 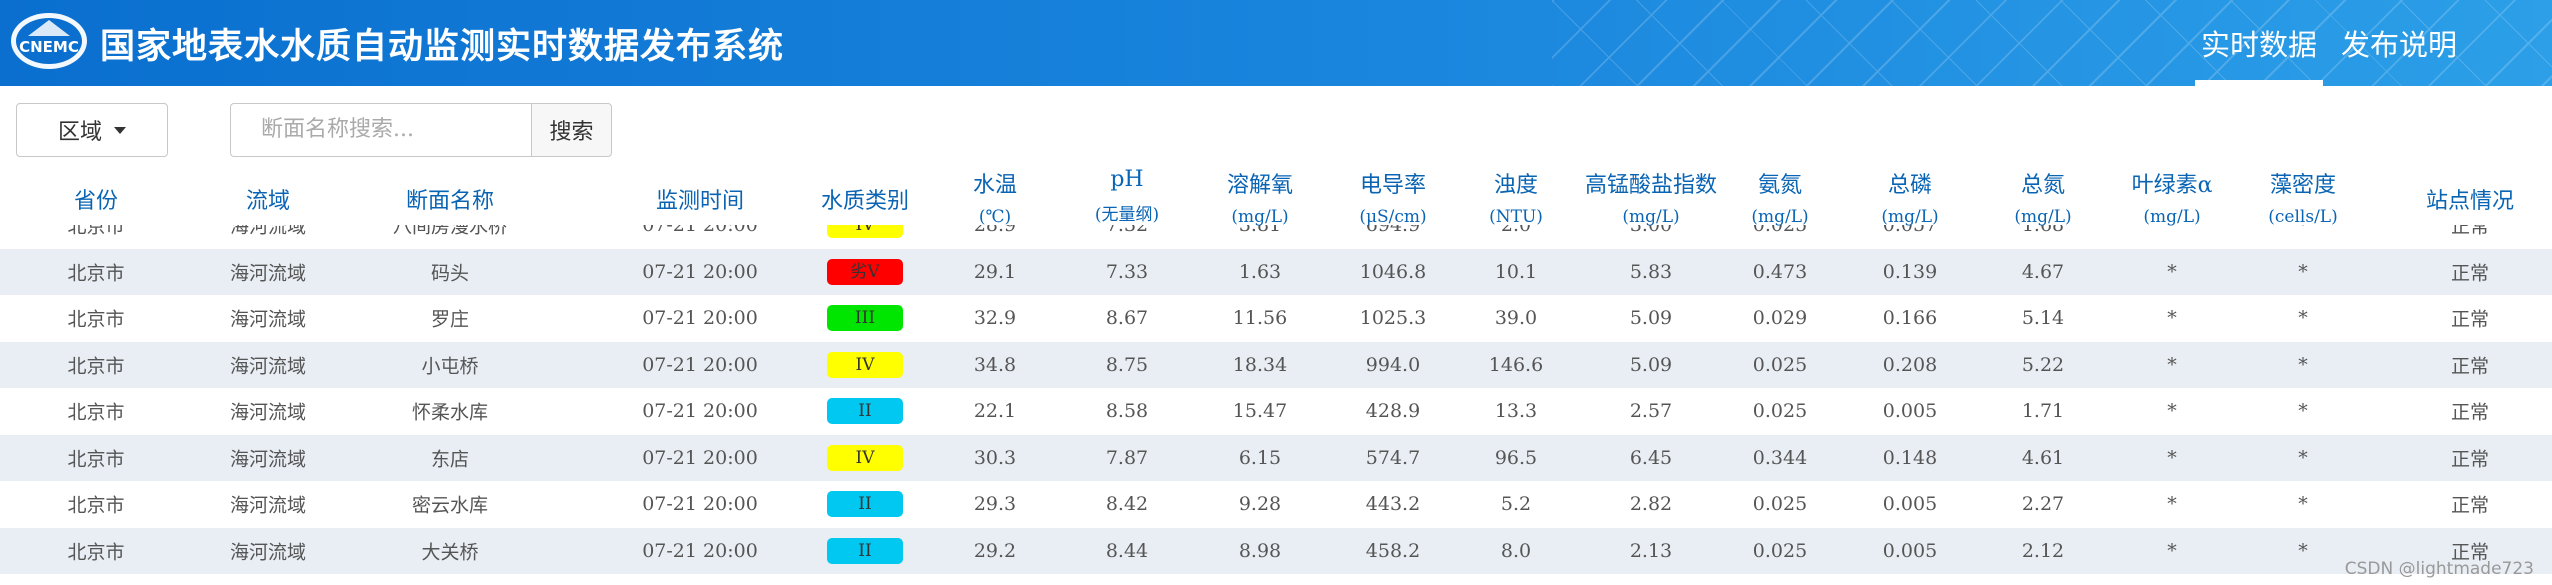 I want to click on search-button: 搜索, so click(x=571, y=130).